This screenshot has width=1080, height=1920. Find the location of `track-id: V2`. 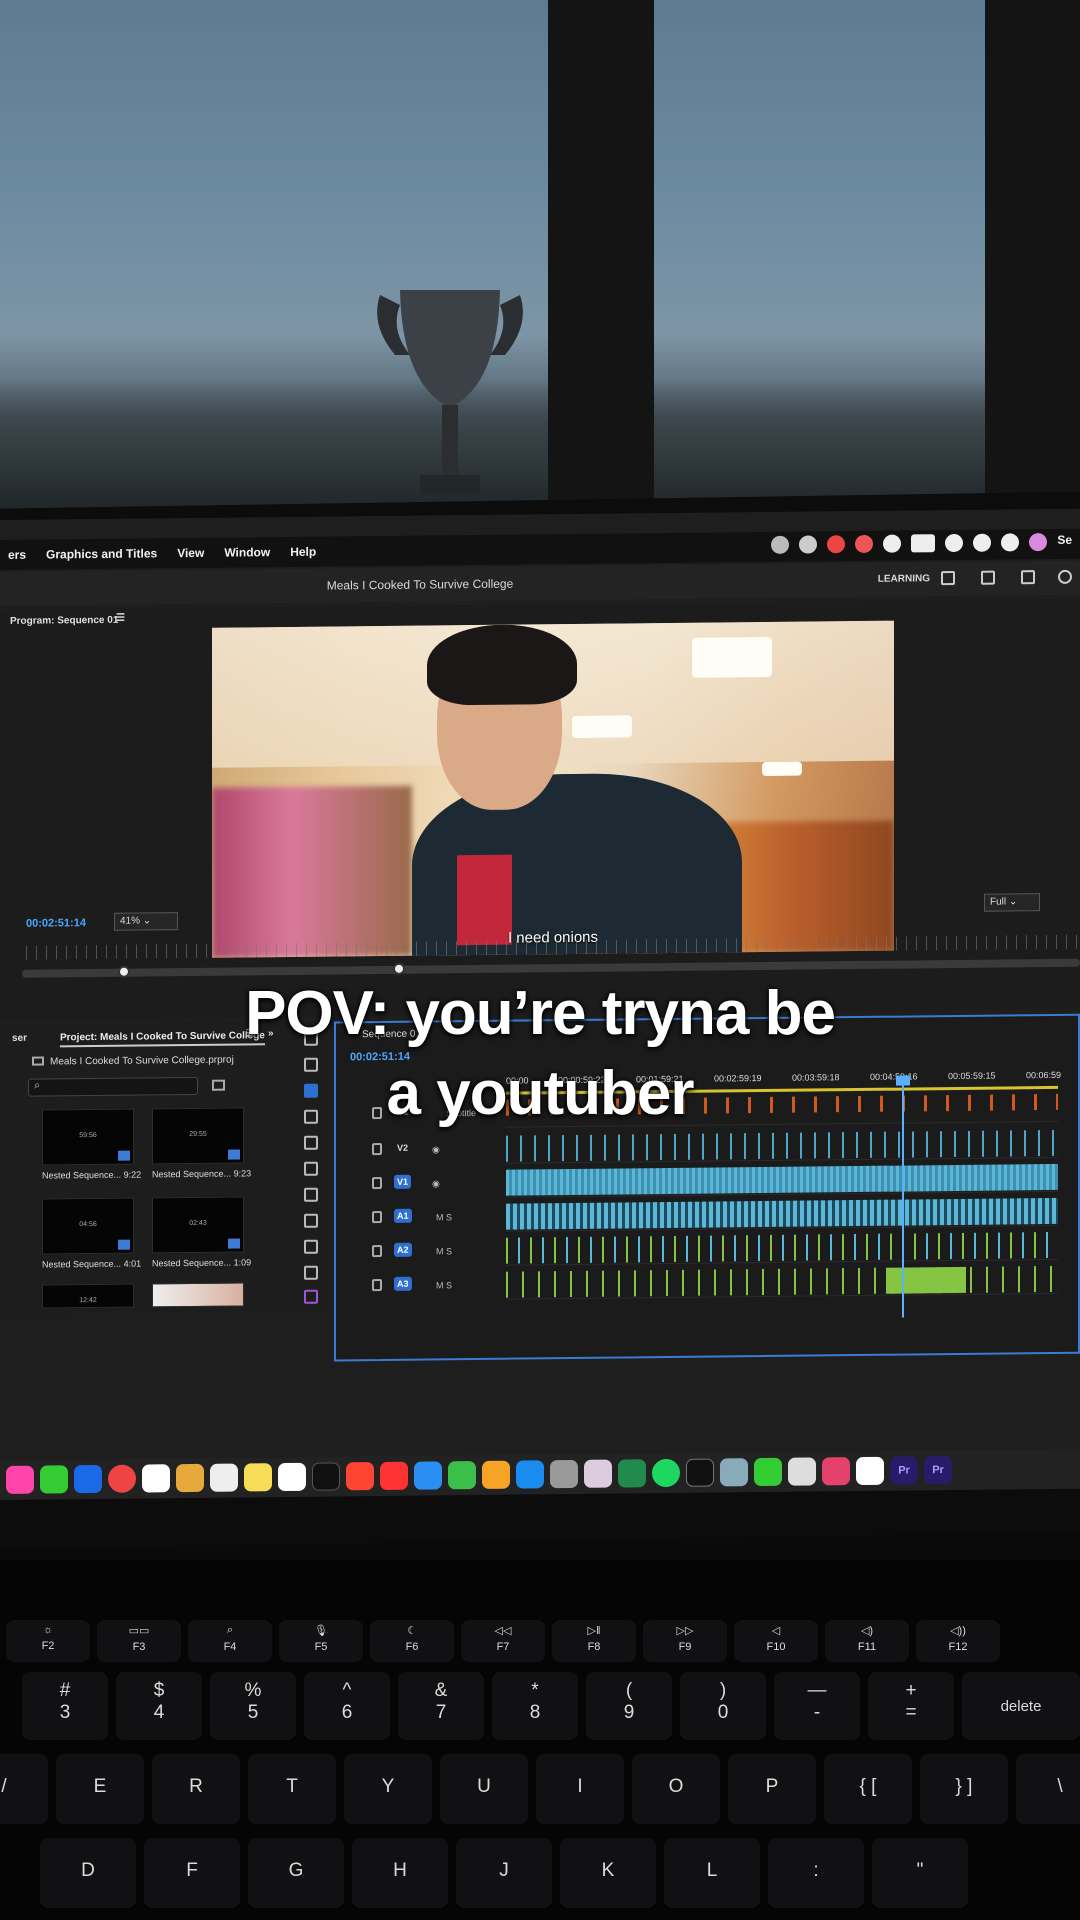

track-id: V2 is located at coordinates (402, 1148).